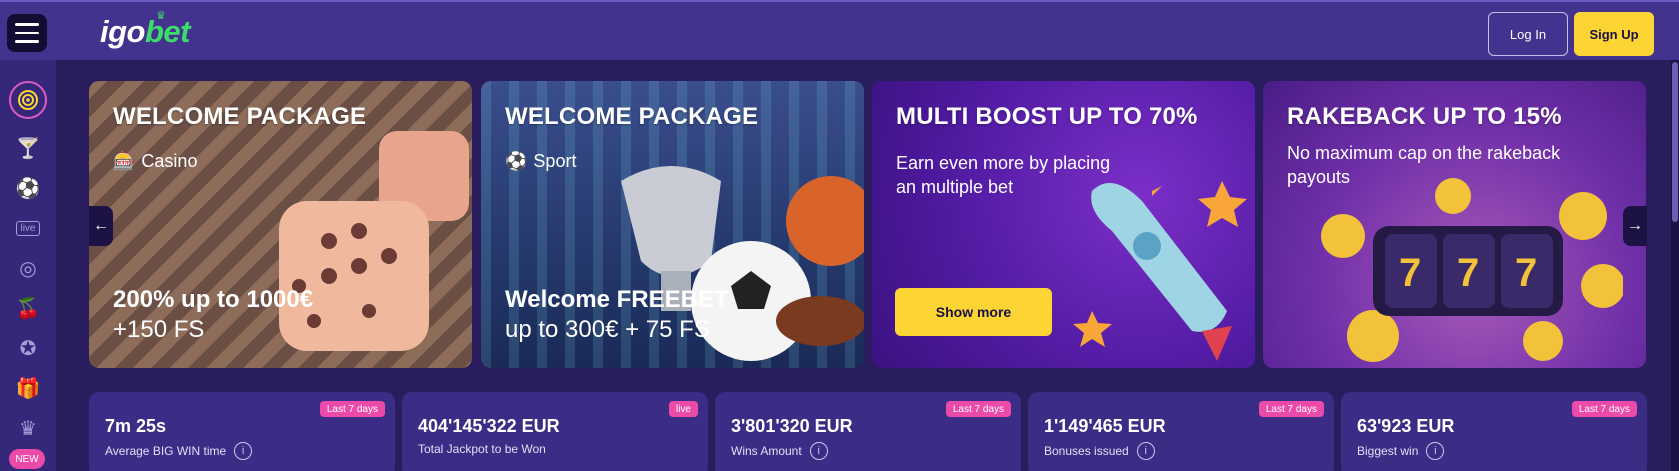 The width and height of the screenshot is (1679, 471). I want to click on banner-offer: +150 FS, so click(159, 329).